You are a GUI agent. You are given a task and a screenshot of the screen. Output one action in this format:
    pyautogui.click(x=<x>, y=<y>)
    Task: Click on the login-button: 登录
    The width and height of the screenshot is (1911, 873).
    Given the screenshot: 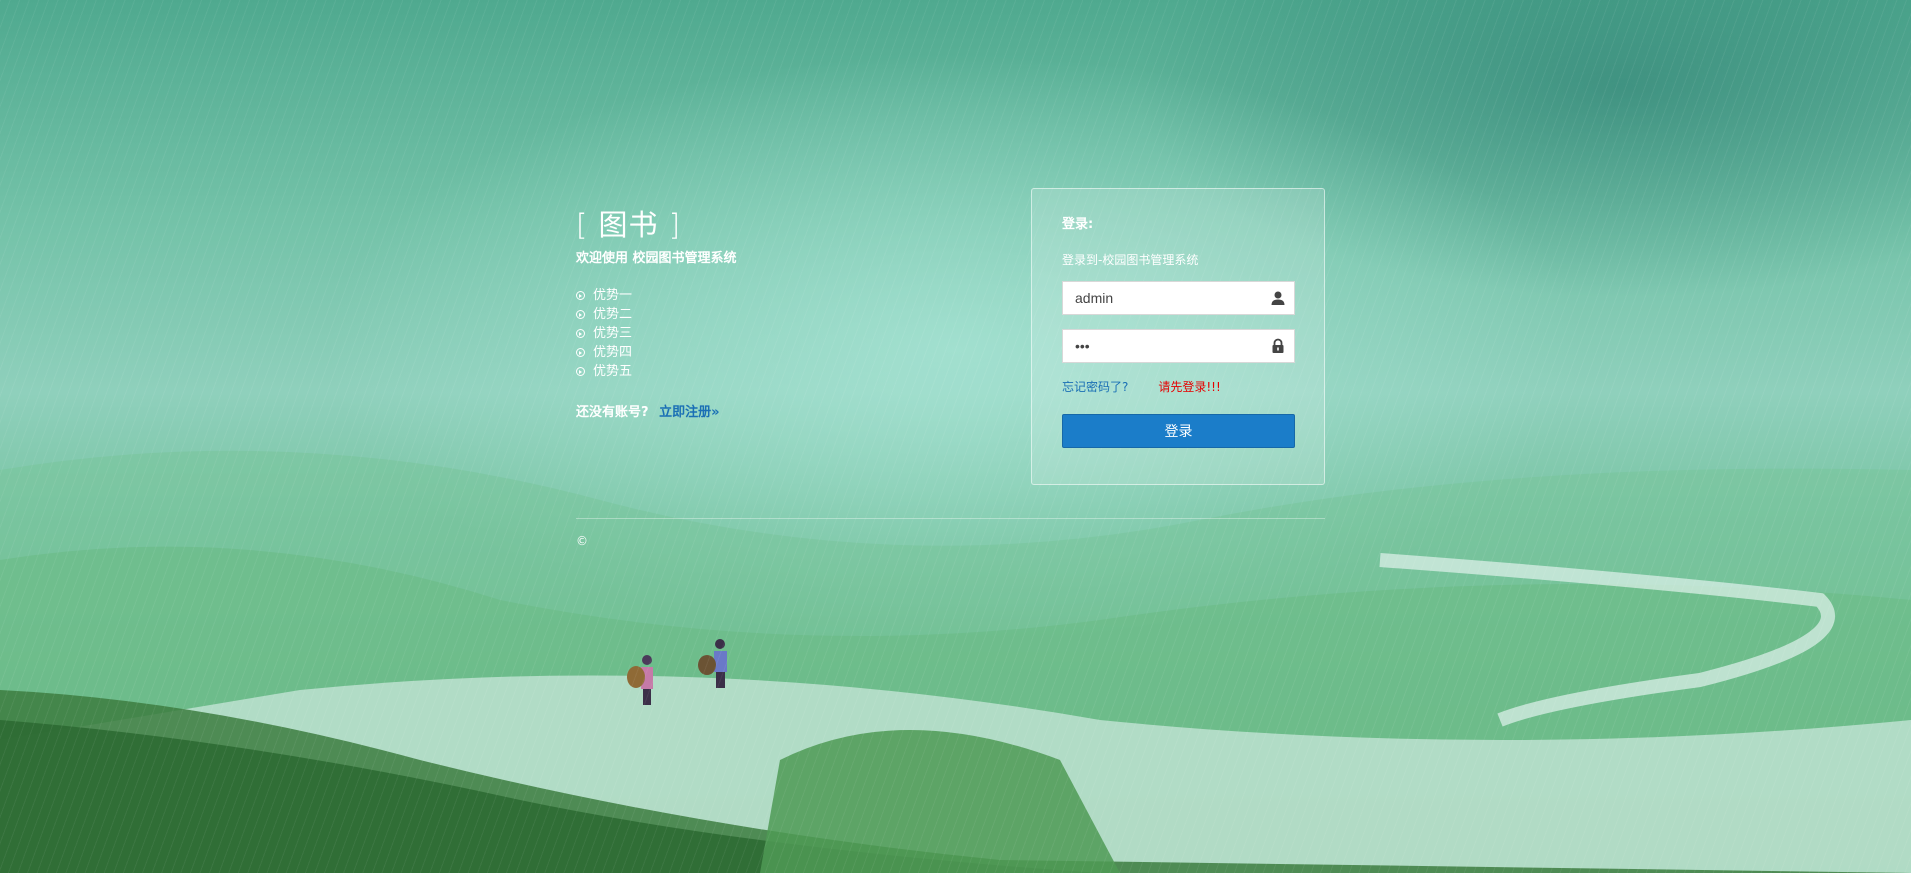 What is the action you would take?
    pyautogui.click(x=1178, y=431)
    